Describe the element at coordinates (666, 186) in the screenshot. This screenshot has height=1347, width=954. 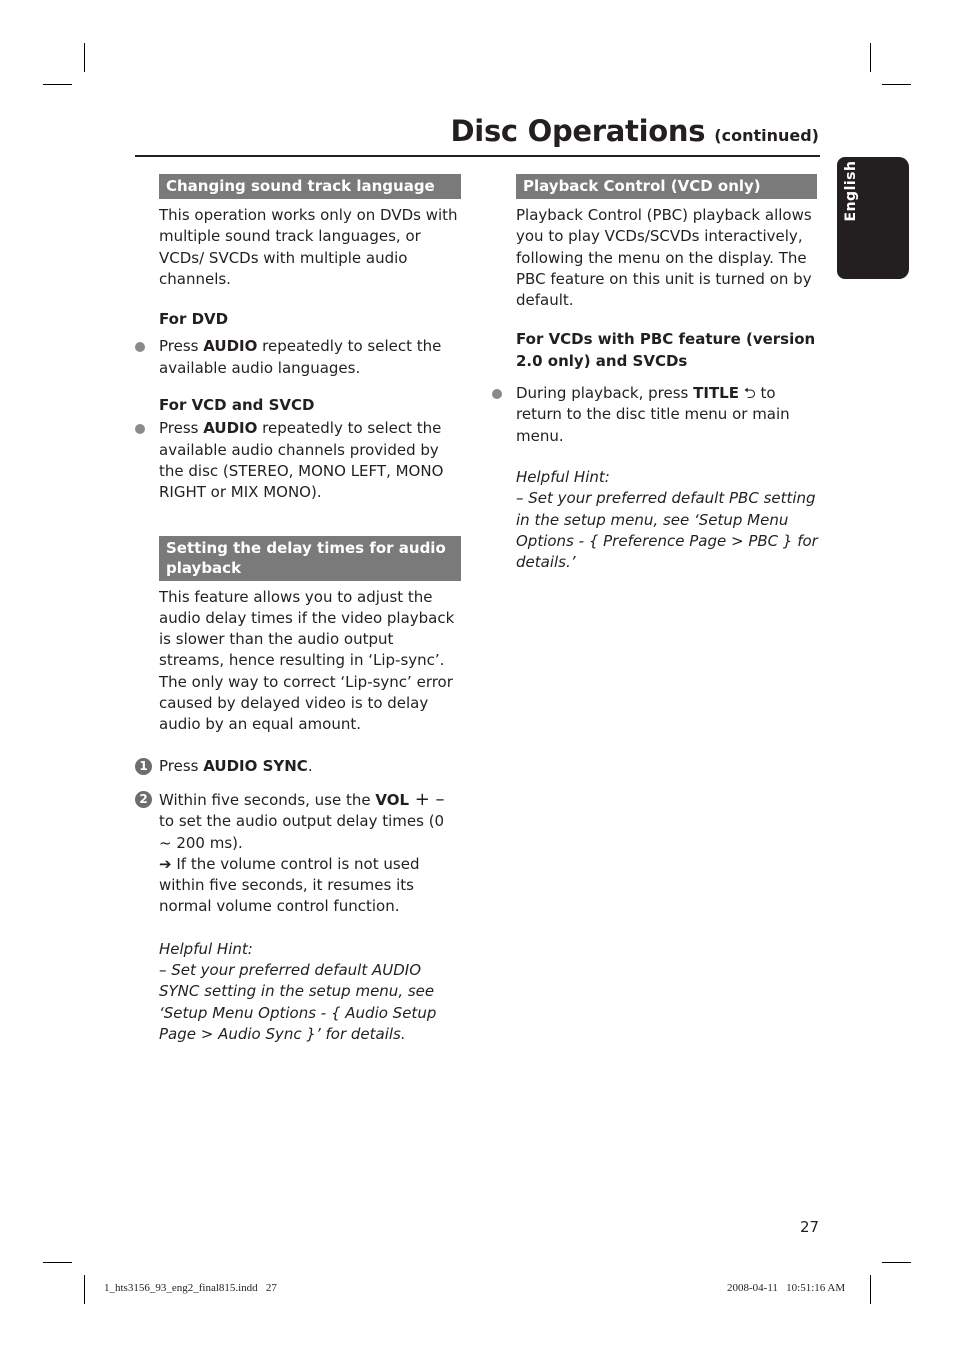
I see `section-heading-playback-control: Playback Control (VCD only)` at that location.